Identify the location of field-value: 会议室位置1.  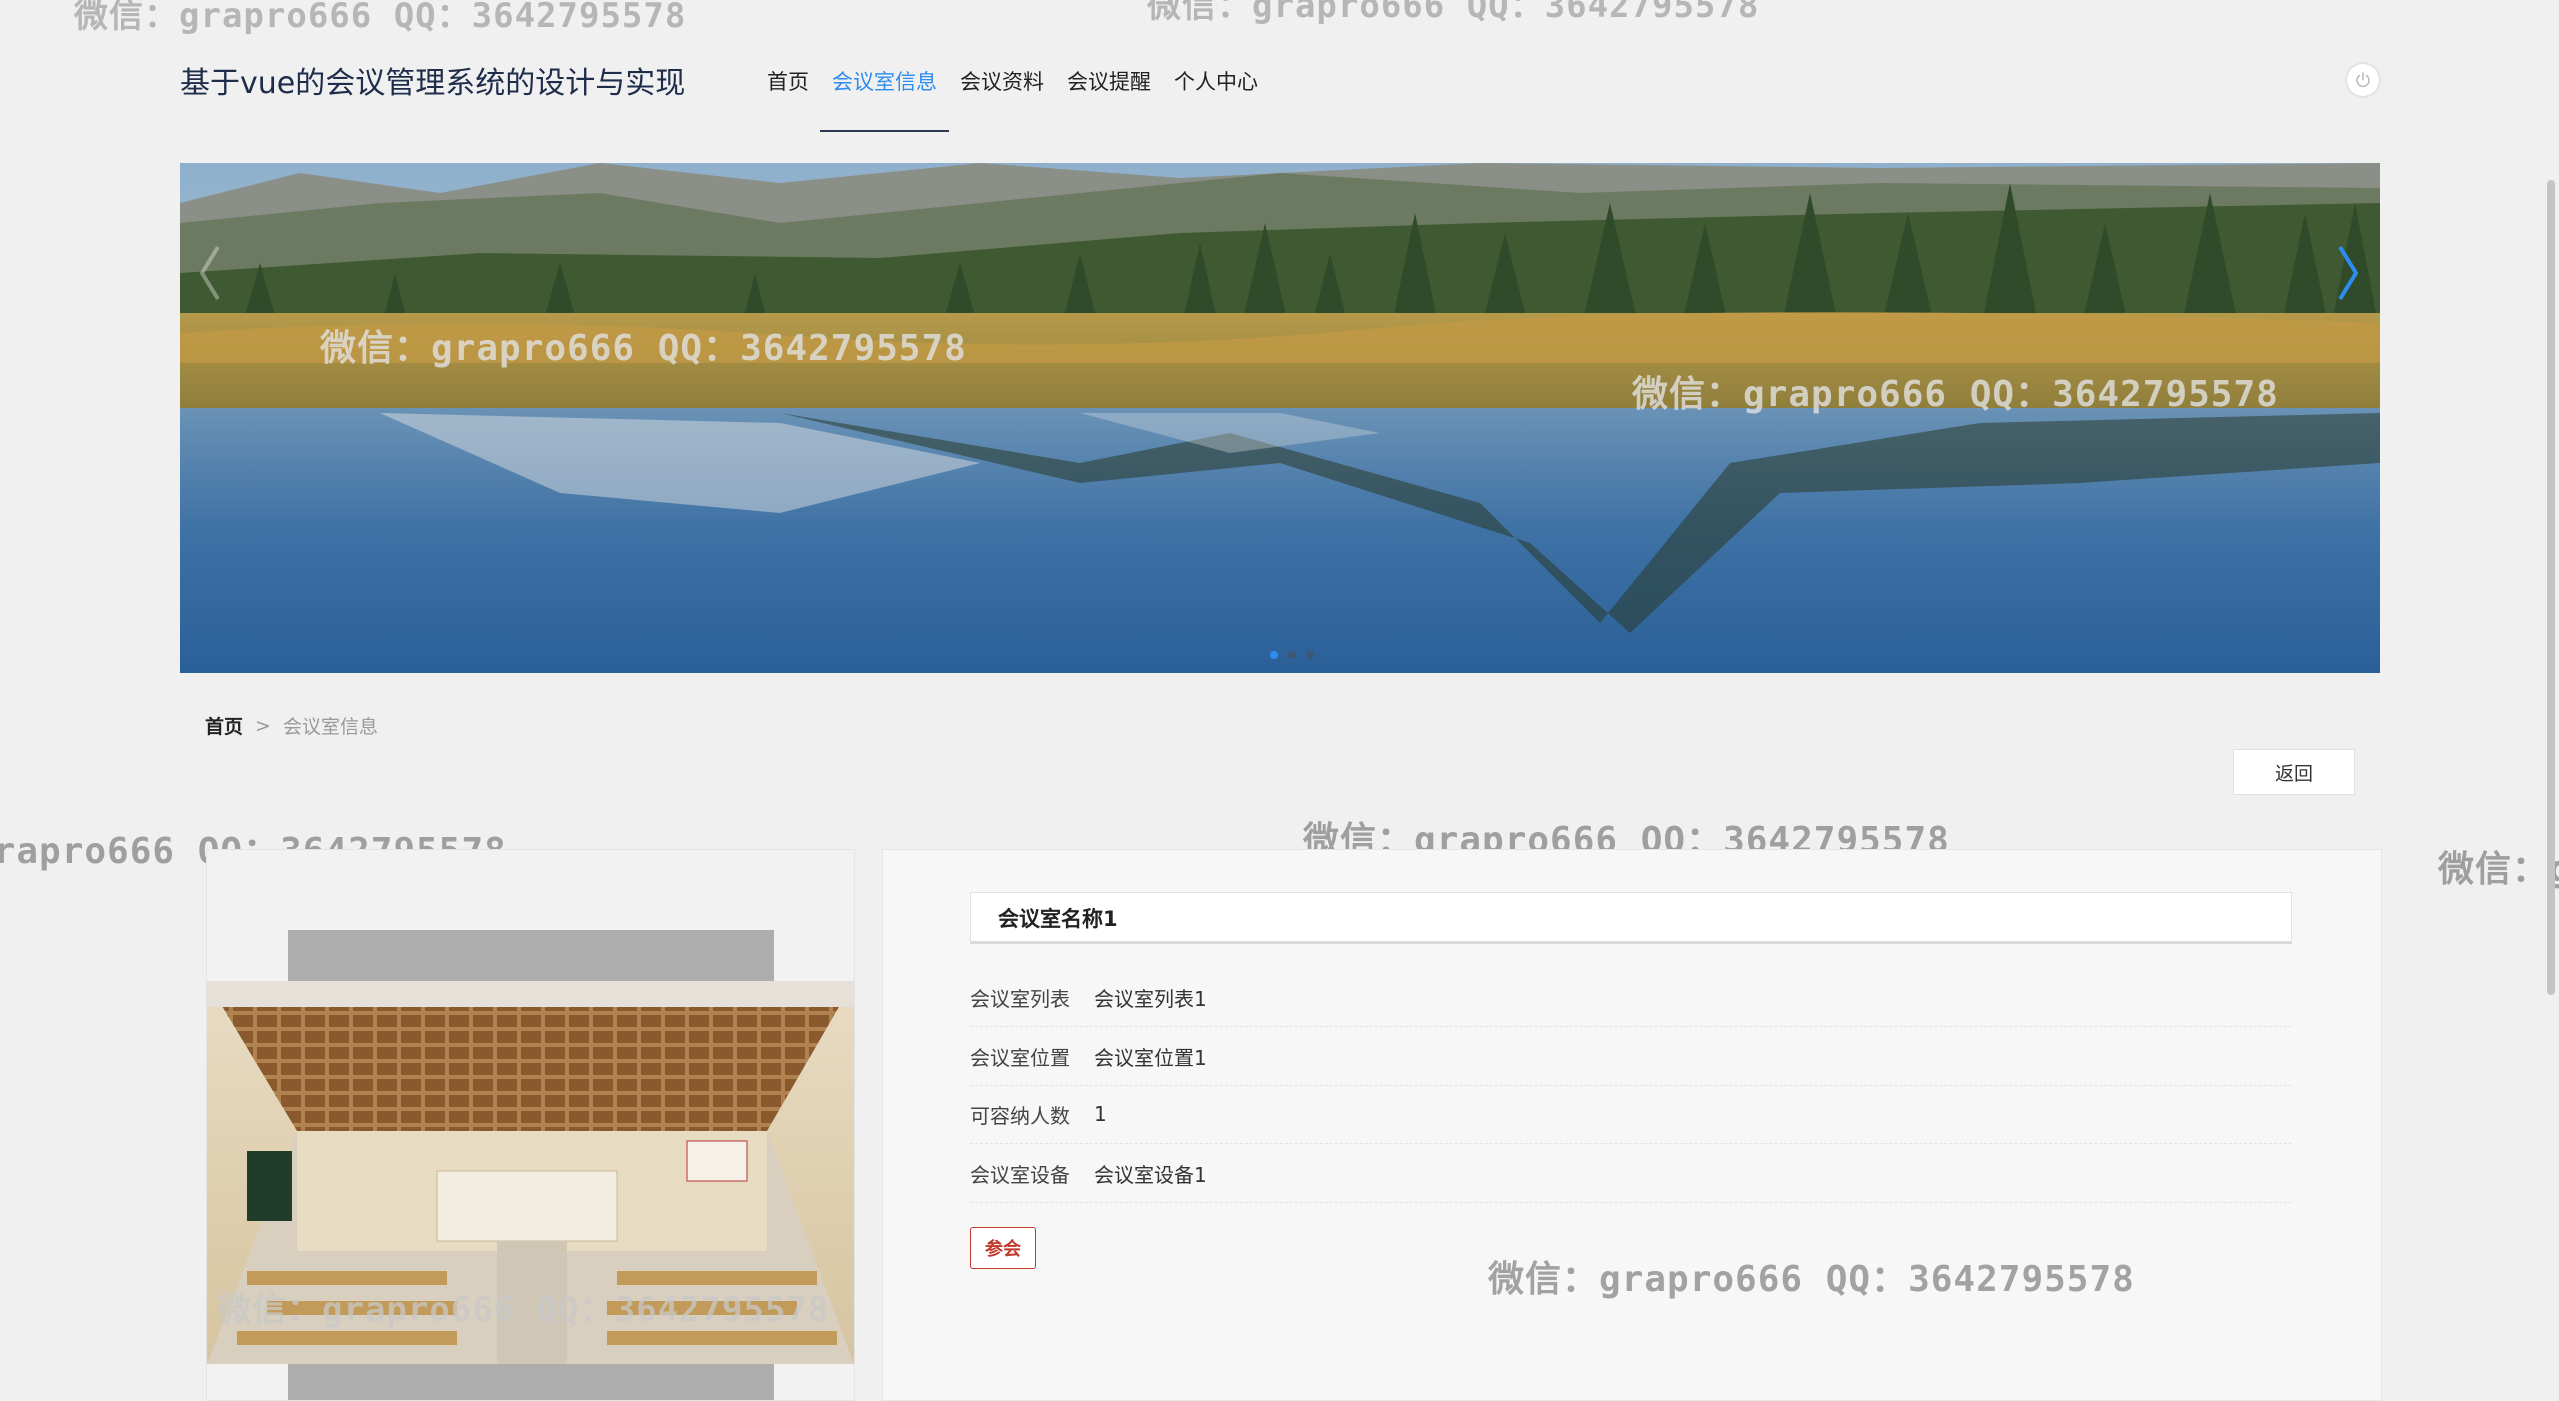
(1150, 1057).